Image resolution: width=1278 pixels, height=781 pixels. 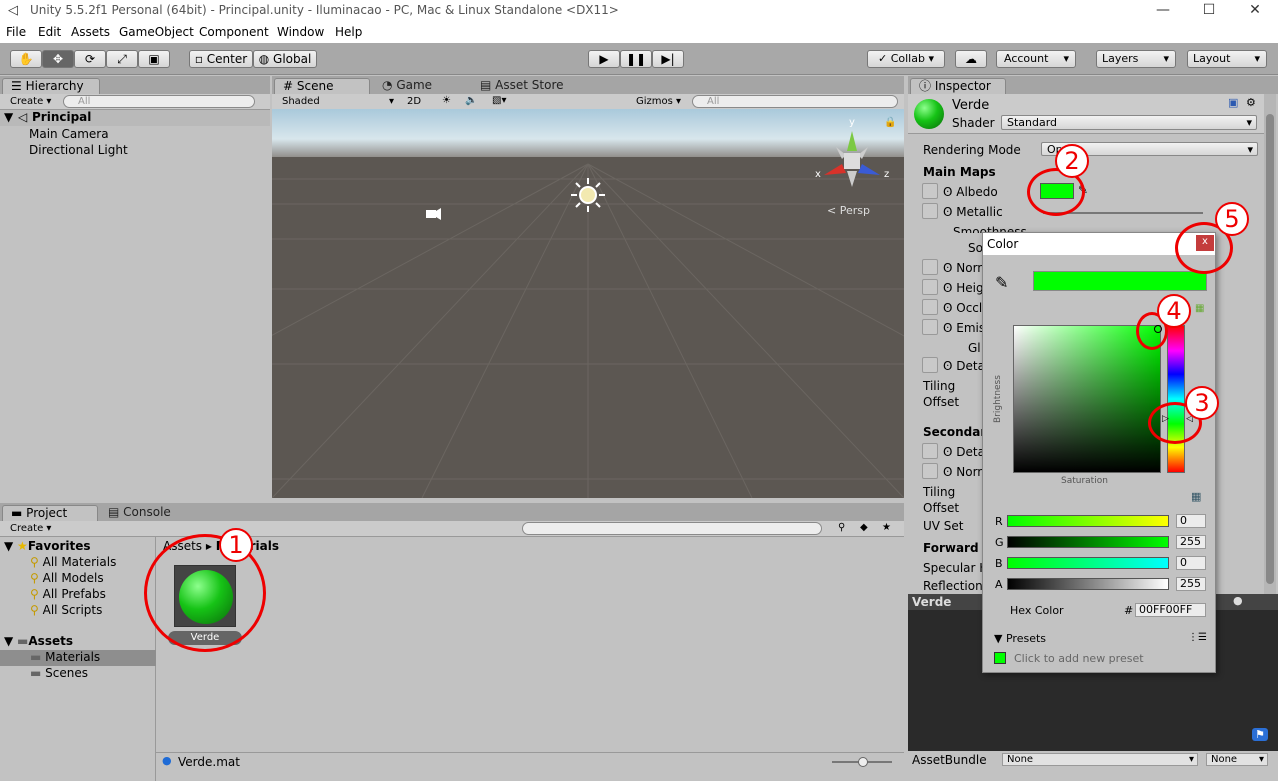 I want to click on tab-scene: # Scene, so click(x=322, y=86).